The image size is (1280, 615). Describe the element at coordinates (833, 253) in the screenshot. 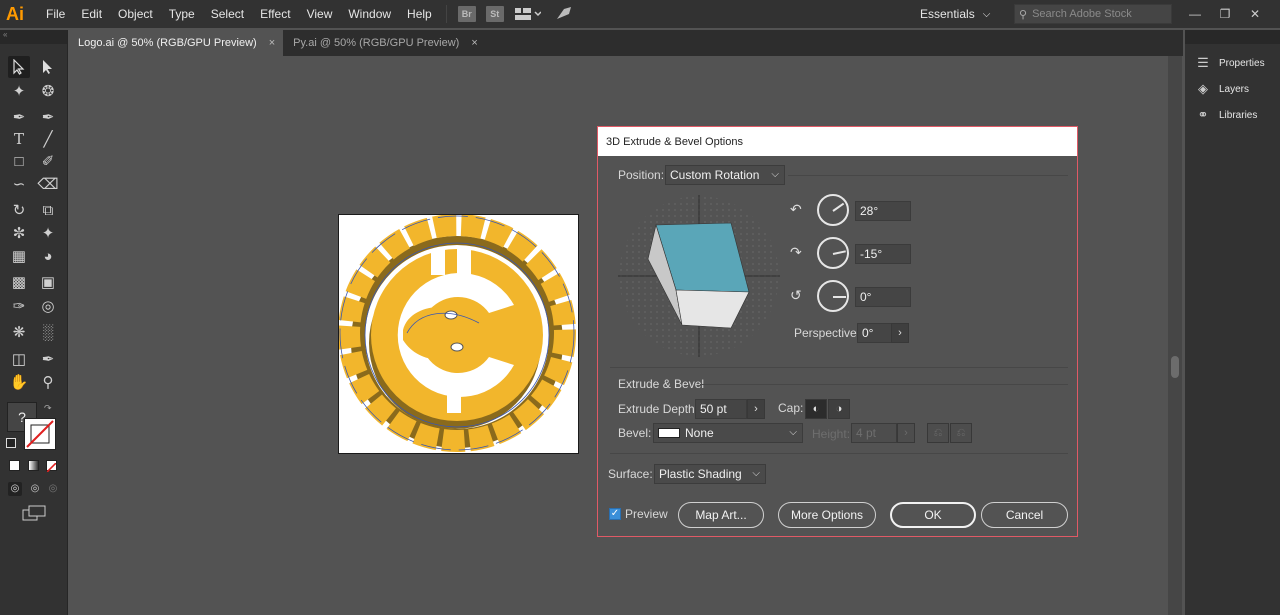

I see `rotate-y-dial` at that location.